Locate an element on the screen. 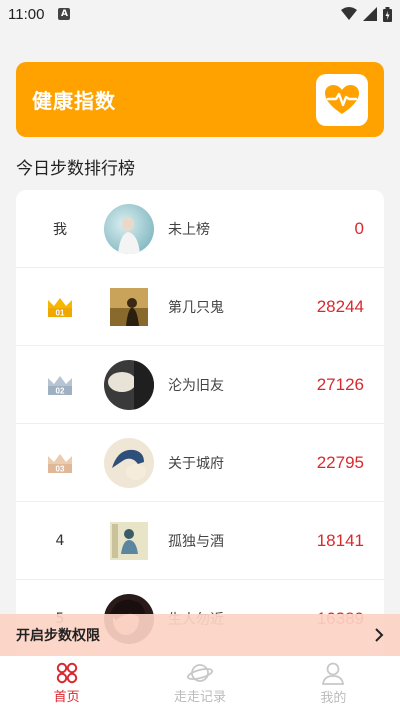  permission-label: 开启步数权限 is located at coordinates (58, 636).